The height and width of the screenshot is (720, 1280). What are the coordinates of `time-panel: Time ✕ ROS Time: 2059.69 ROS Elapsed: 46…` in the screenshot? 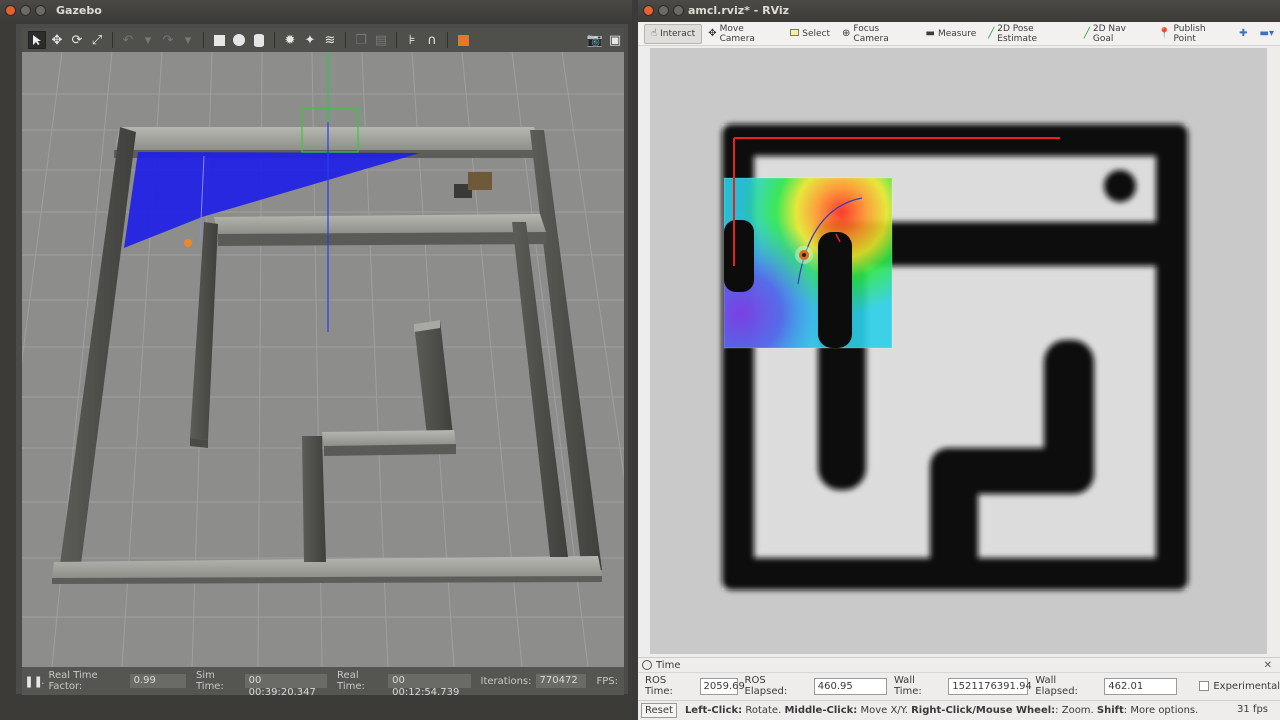 It's located at (959, 688).